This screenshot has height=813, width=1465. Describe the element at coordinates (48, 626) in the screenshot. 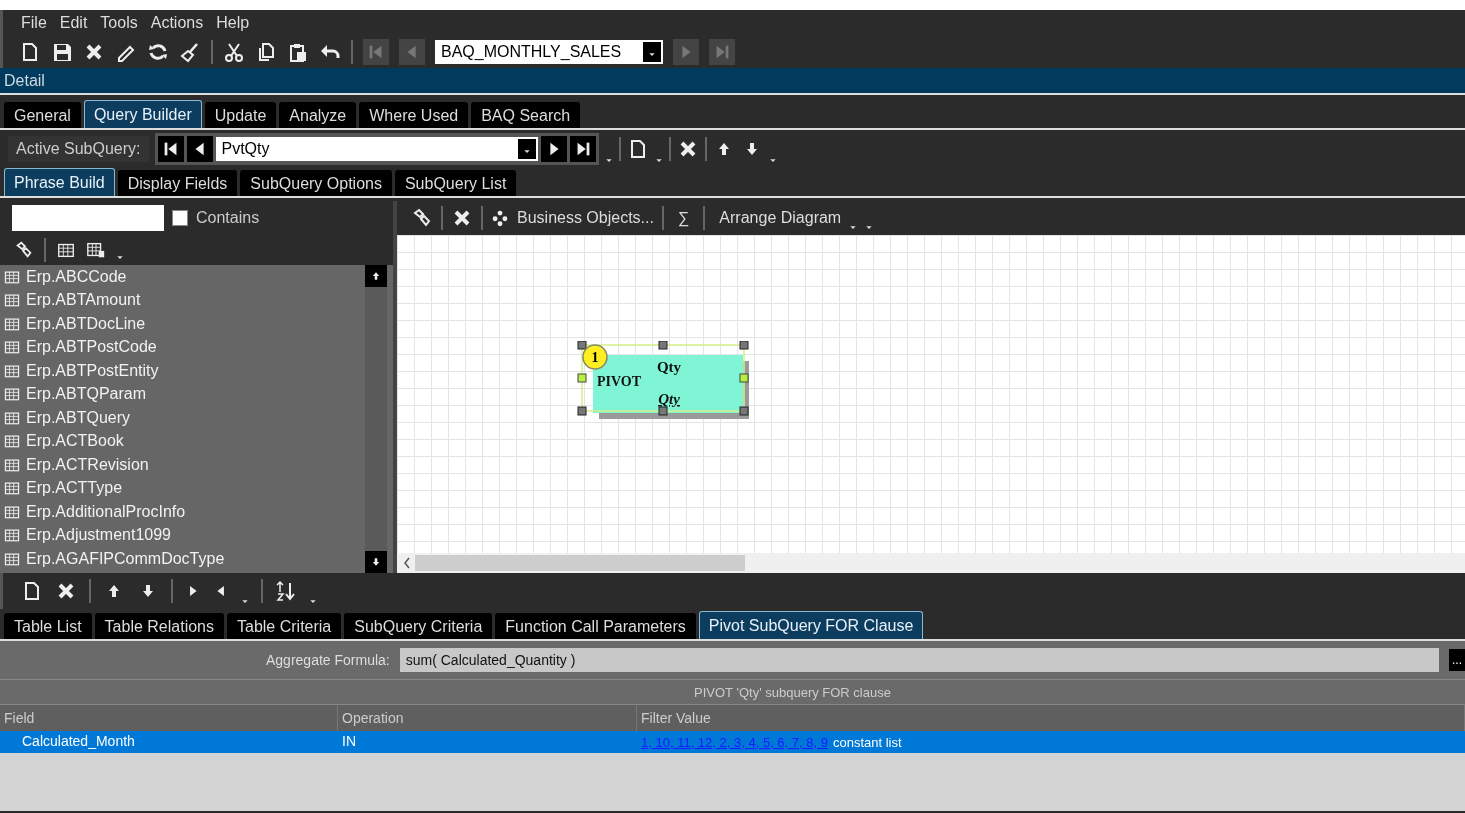

I see `tab: Table List` at that location.